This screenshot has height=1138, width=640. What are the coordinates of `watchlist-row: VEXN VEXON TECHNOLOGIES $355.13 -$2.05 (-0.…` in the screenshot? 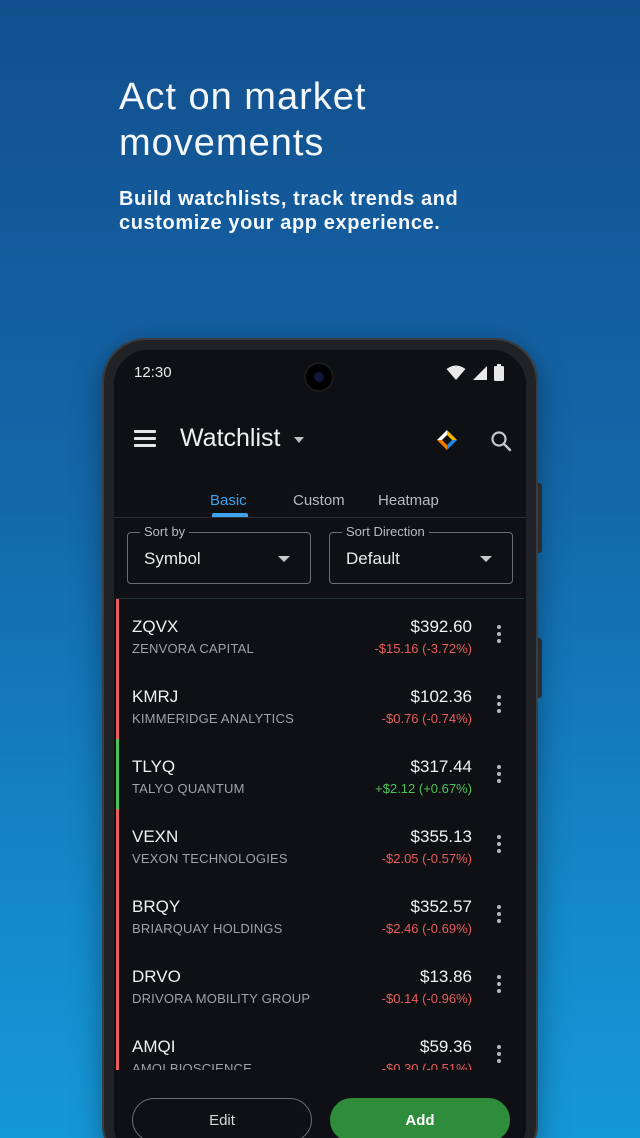 It's located at (320, 844).